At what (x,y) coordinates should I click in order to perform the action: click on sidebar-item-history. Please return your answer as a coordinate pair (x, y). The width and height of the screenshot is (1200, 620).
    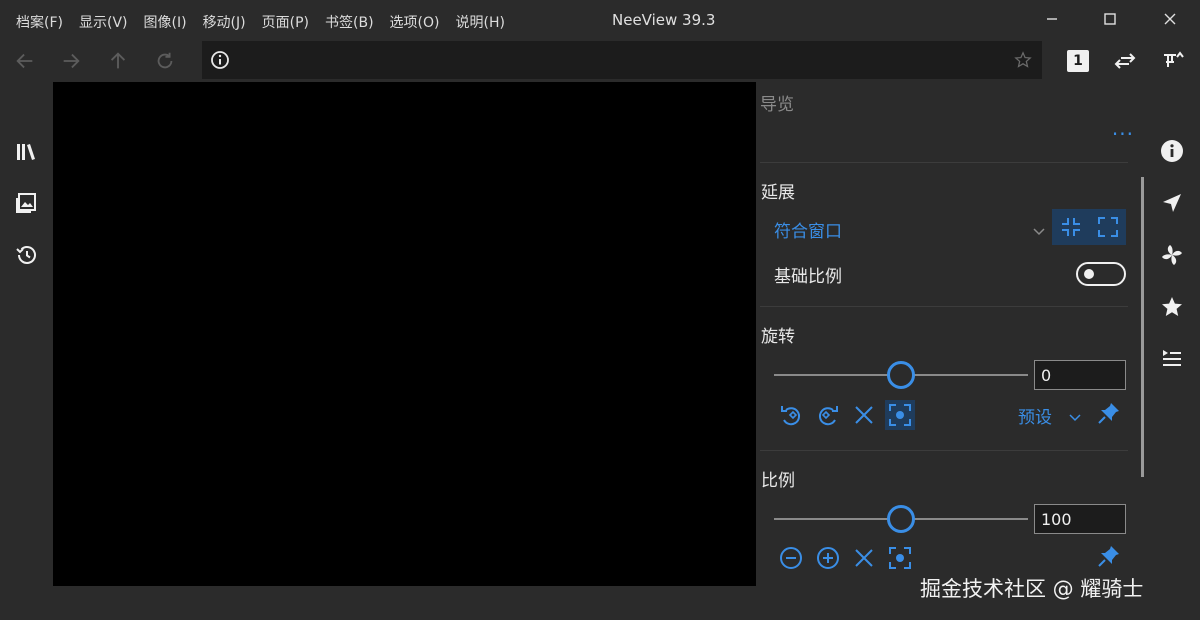
    Looking at the image, I should click on (26, 255).